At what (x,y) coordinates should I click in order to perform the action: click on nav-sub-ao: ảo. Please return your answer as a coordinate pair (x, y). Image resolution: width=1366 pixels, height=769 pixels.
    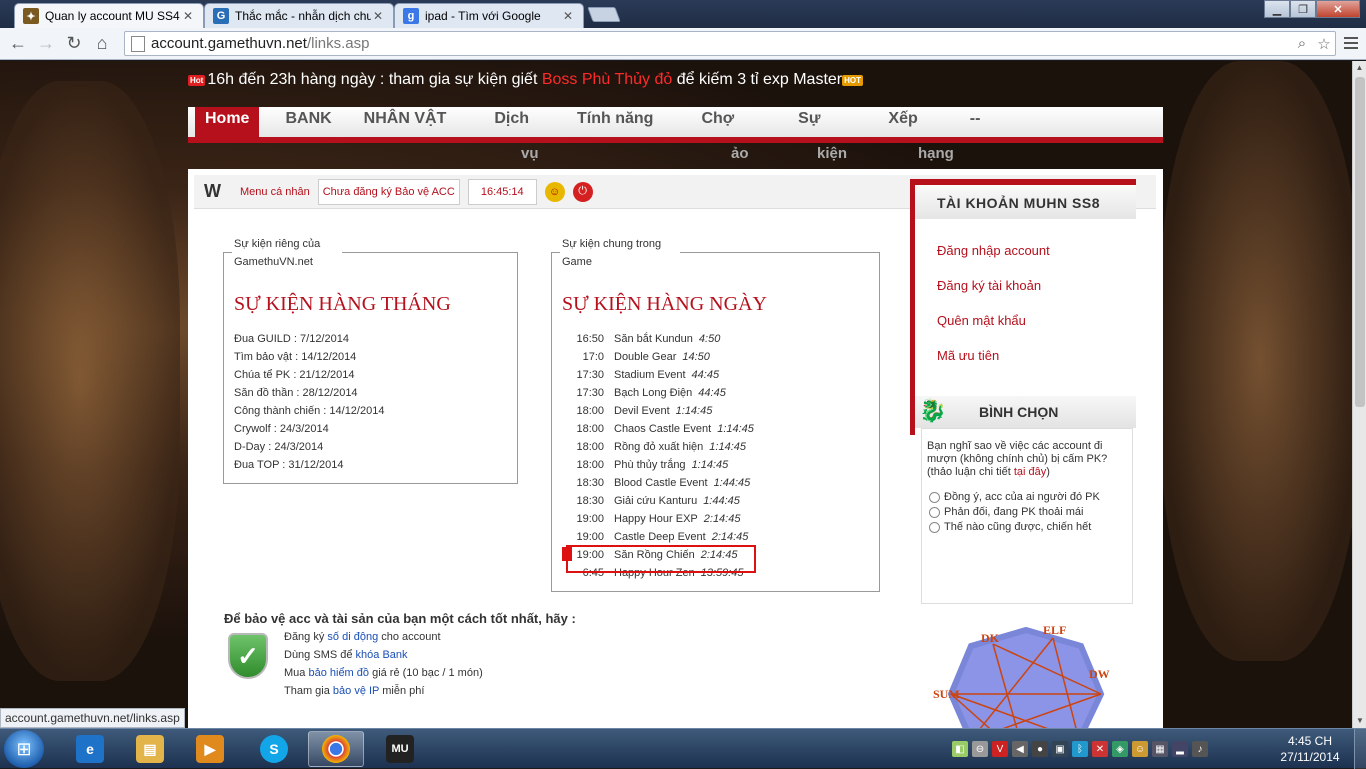
    Looking at the image, I should click on (740, 153).